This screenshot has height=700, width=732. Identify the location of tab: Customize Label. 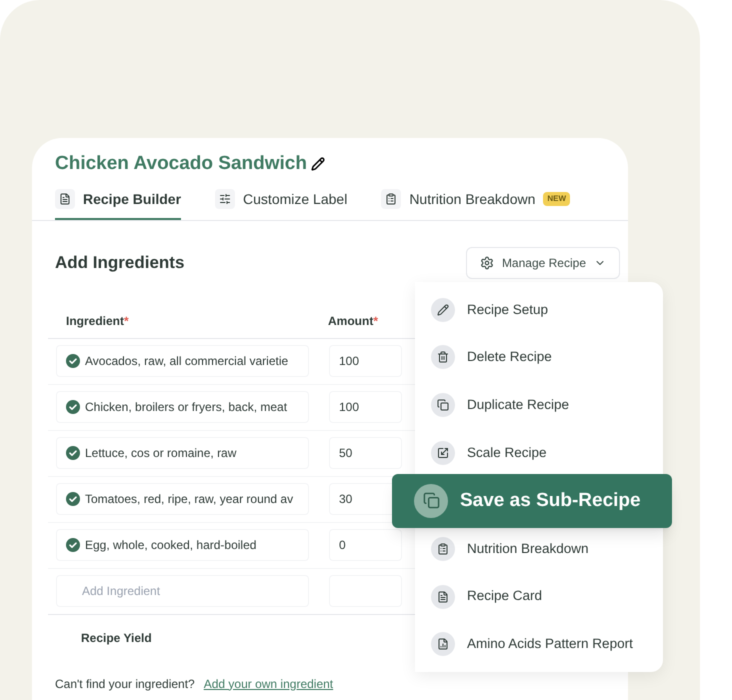
(281, 203).